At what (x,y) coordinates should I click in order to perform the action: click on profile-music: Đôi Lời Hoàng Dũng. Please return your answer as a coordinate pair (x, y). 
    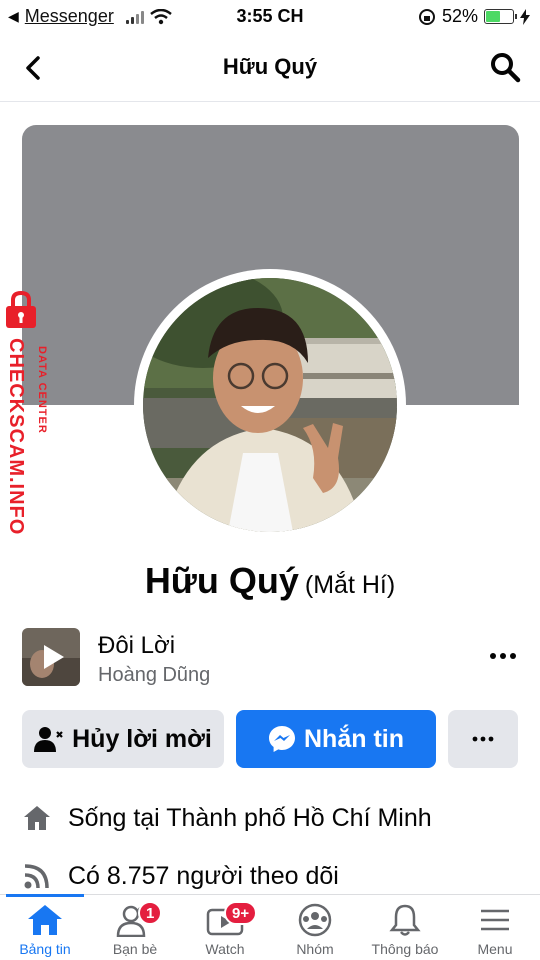
    Looking at the image, I should click on (270, 658).